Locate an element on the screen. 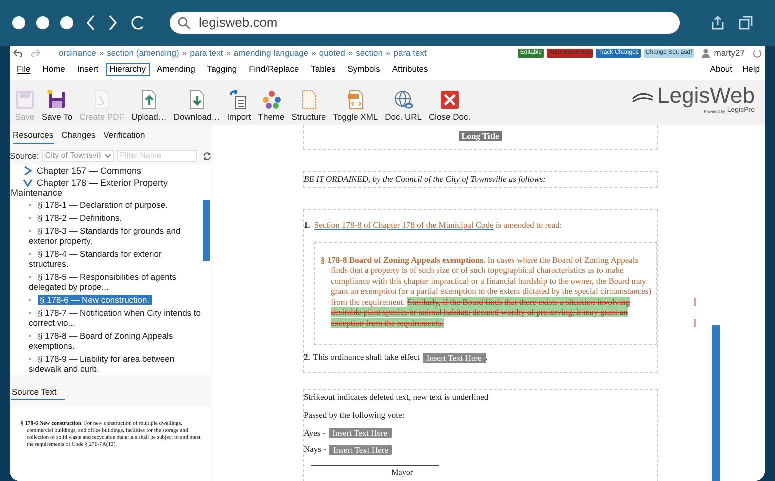  search-icon is located at coordinates (184, 23).